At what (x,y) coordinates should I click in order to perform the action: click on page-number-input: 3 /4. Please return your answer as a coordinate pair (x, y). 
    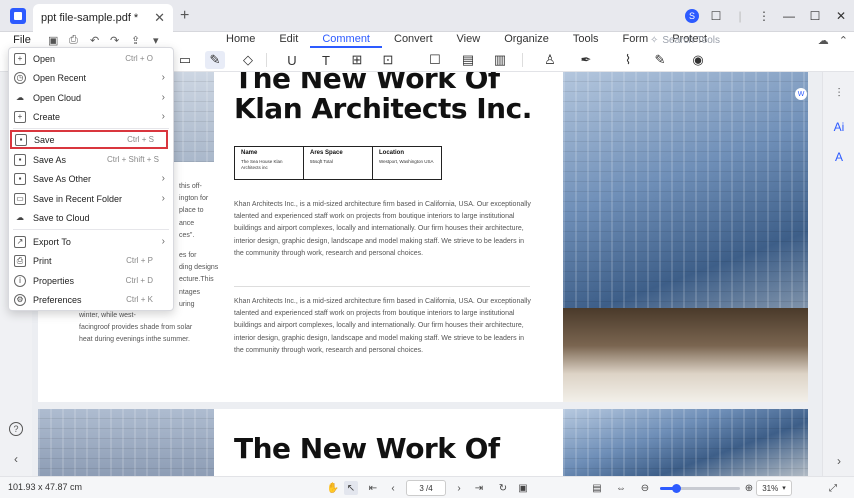
    Looking at the image, I should click on (426, 488).